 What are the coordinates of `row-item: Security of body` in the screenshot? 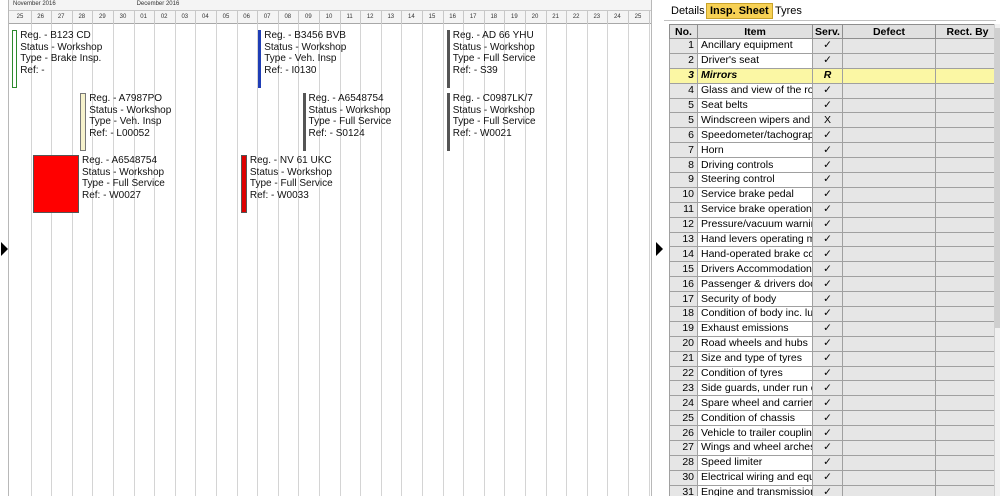 It's located at (755, 299).